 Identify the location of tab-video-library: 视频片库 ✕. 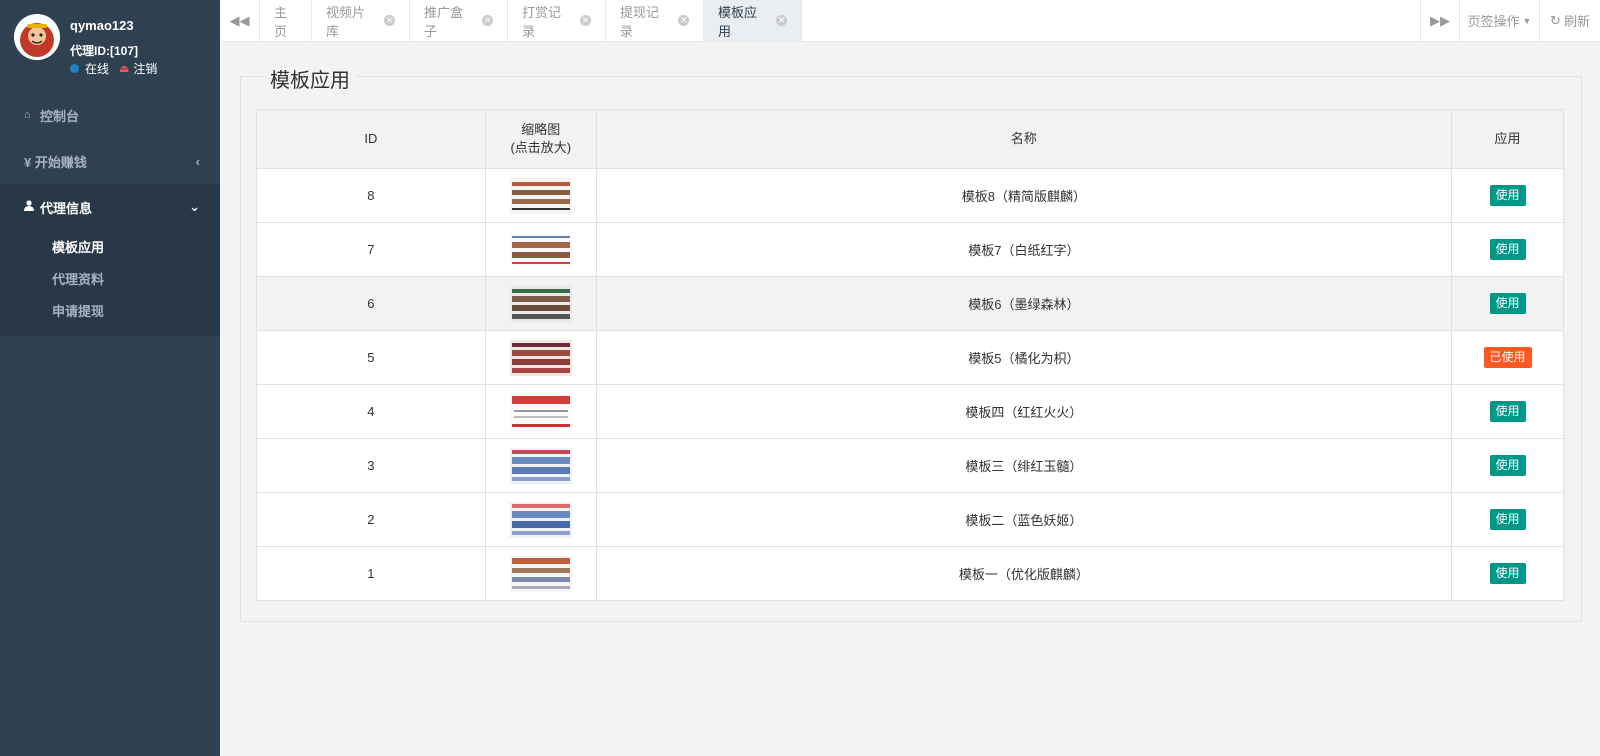
(361, 20).